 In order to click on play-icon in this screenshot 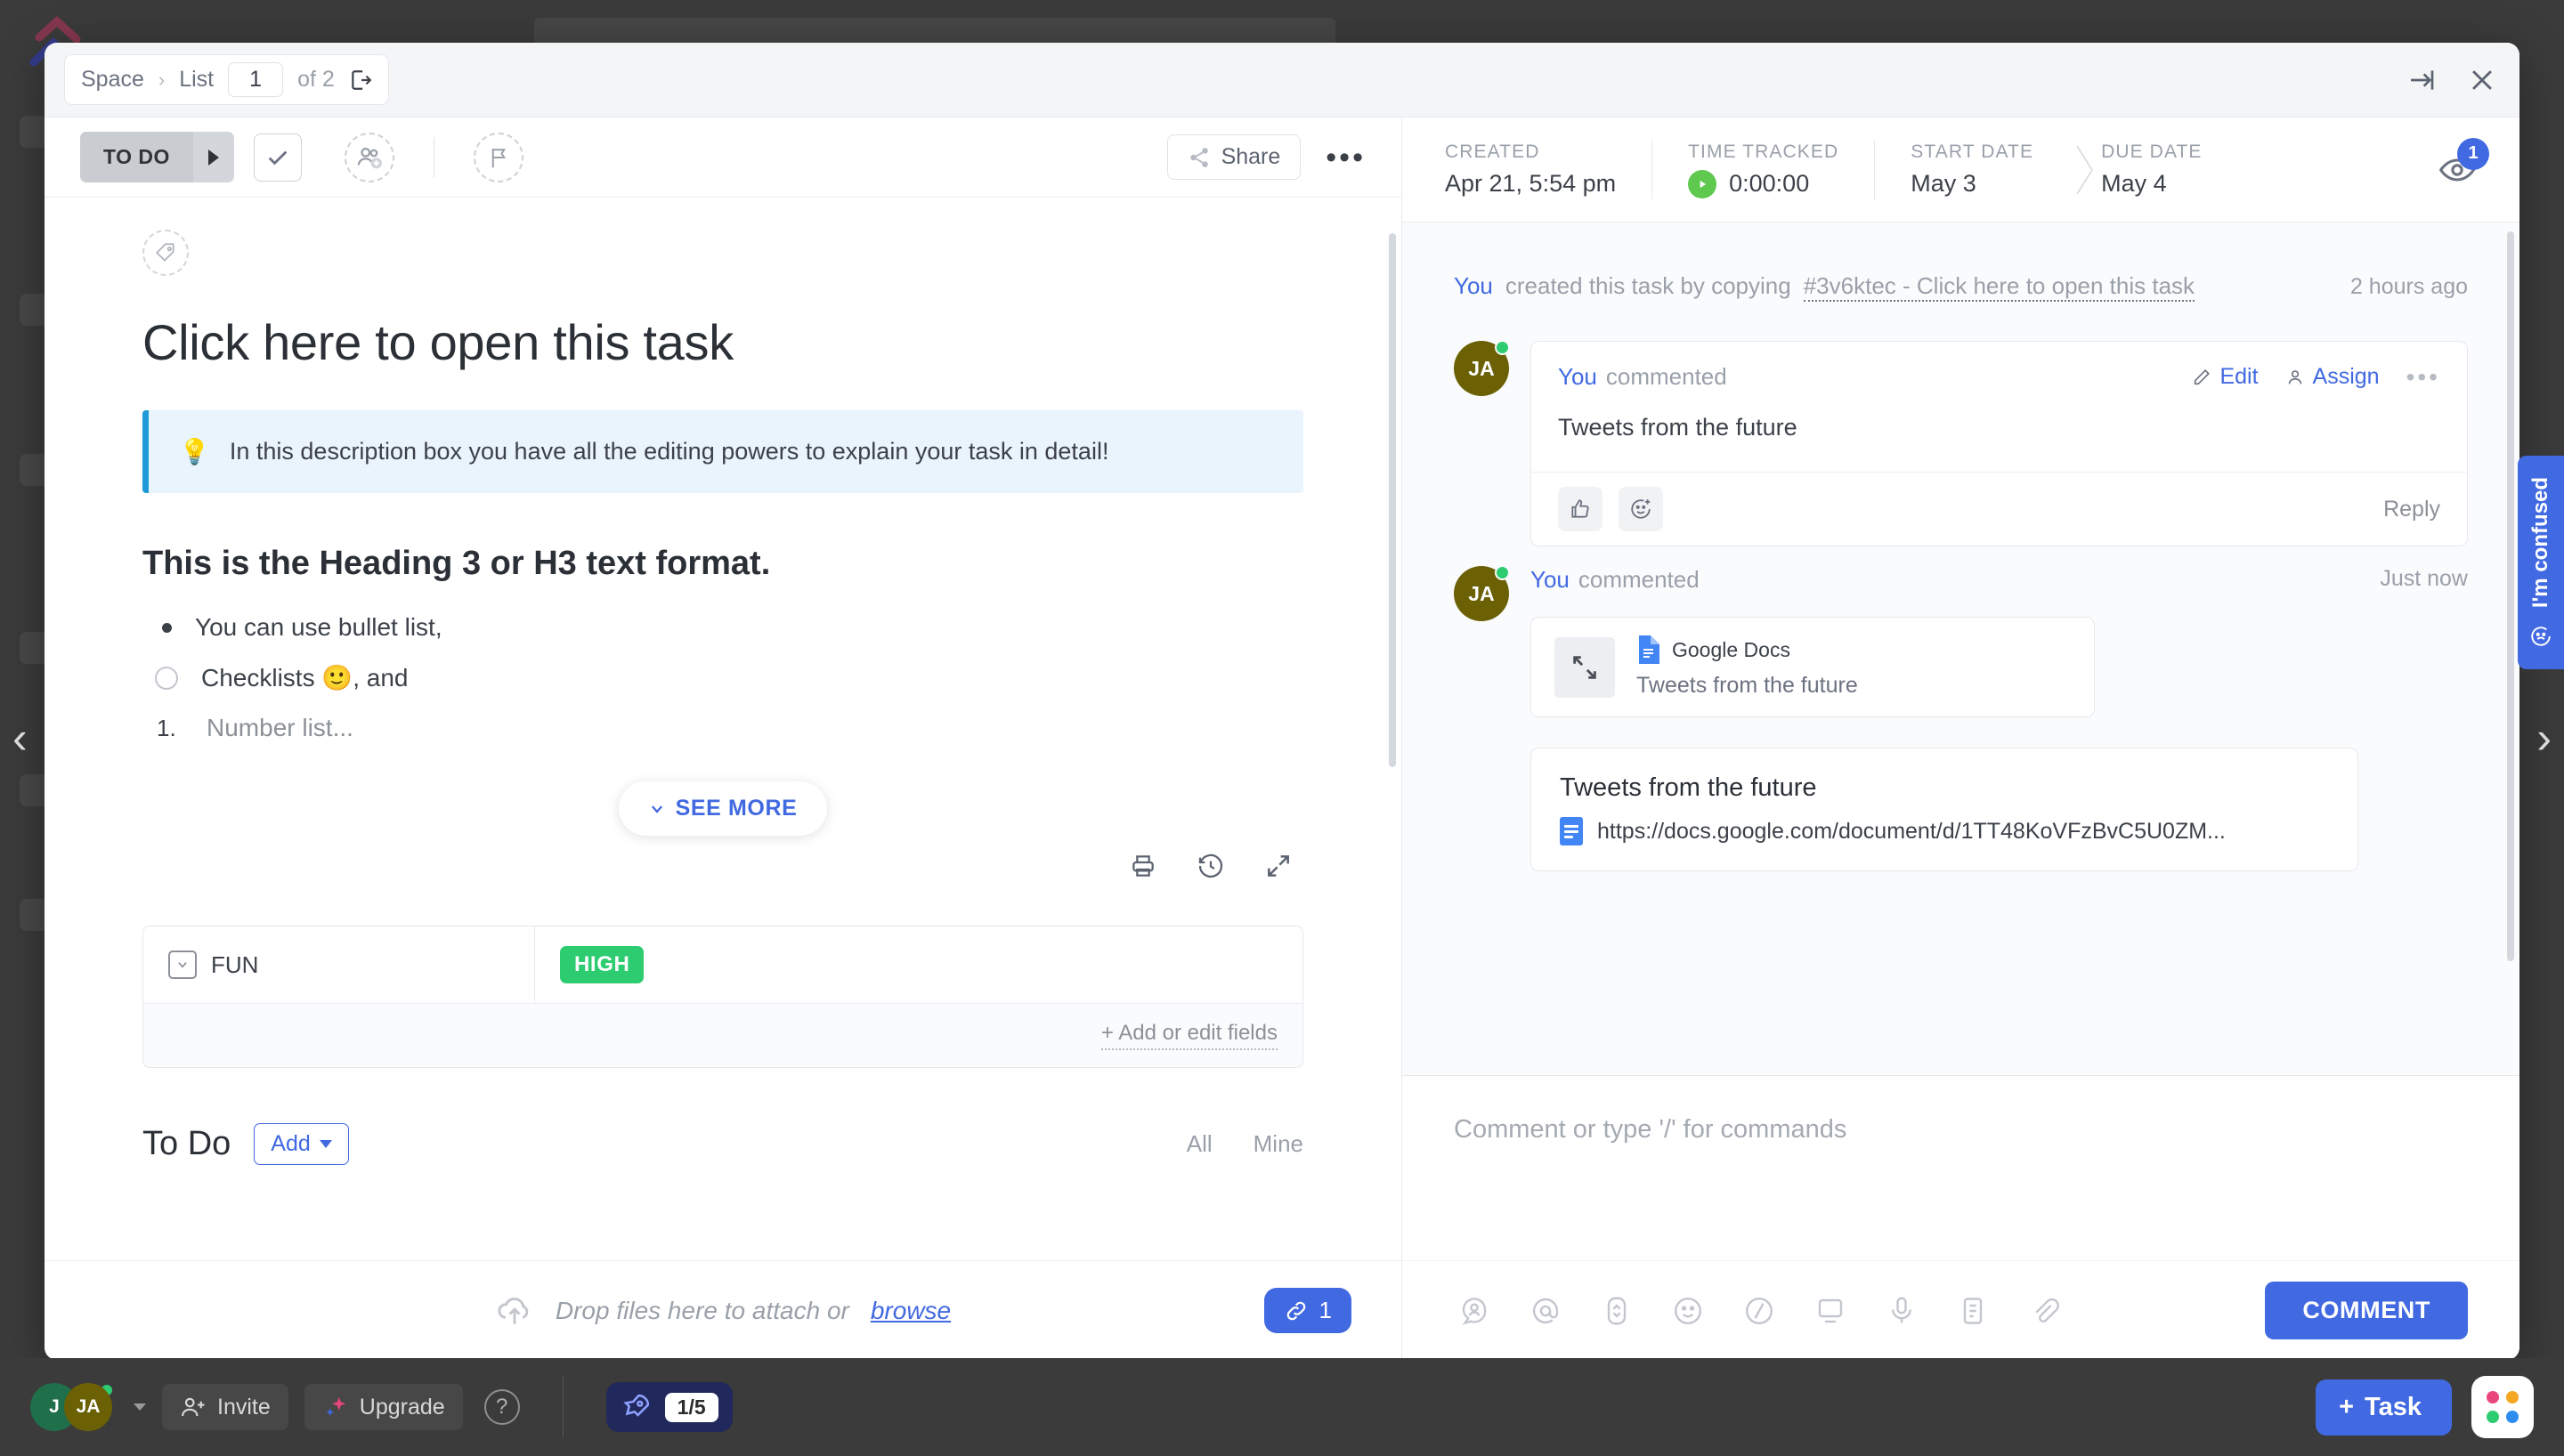, I will do `click(1702, 183)`.